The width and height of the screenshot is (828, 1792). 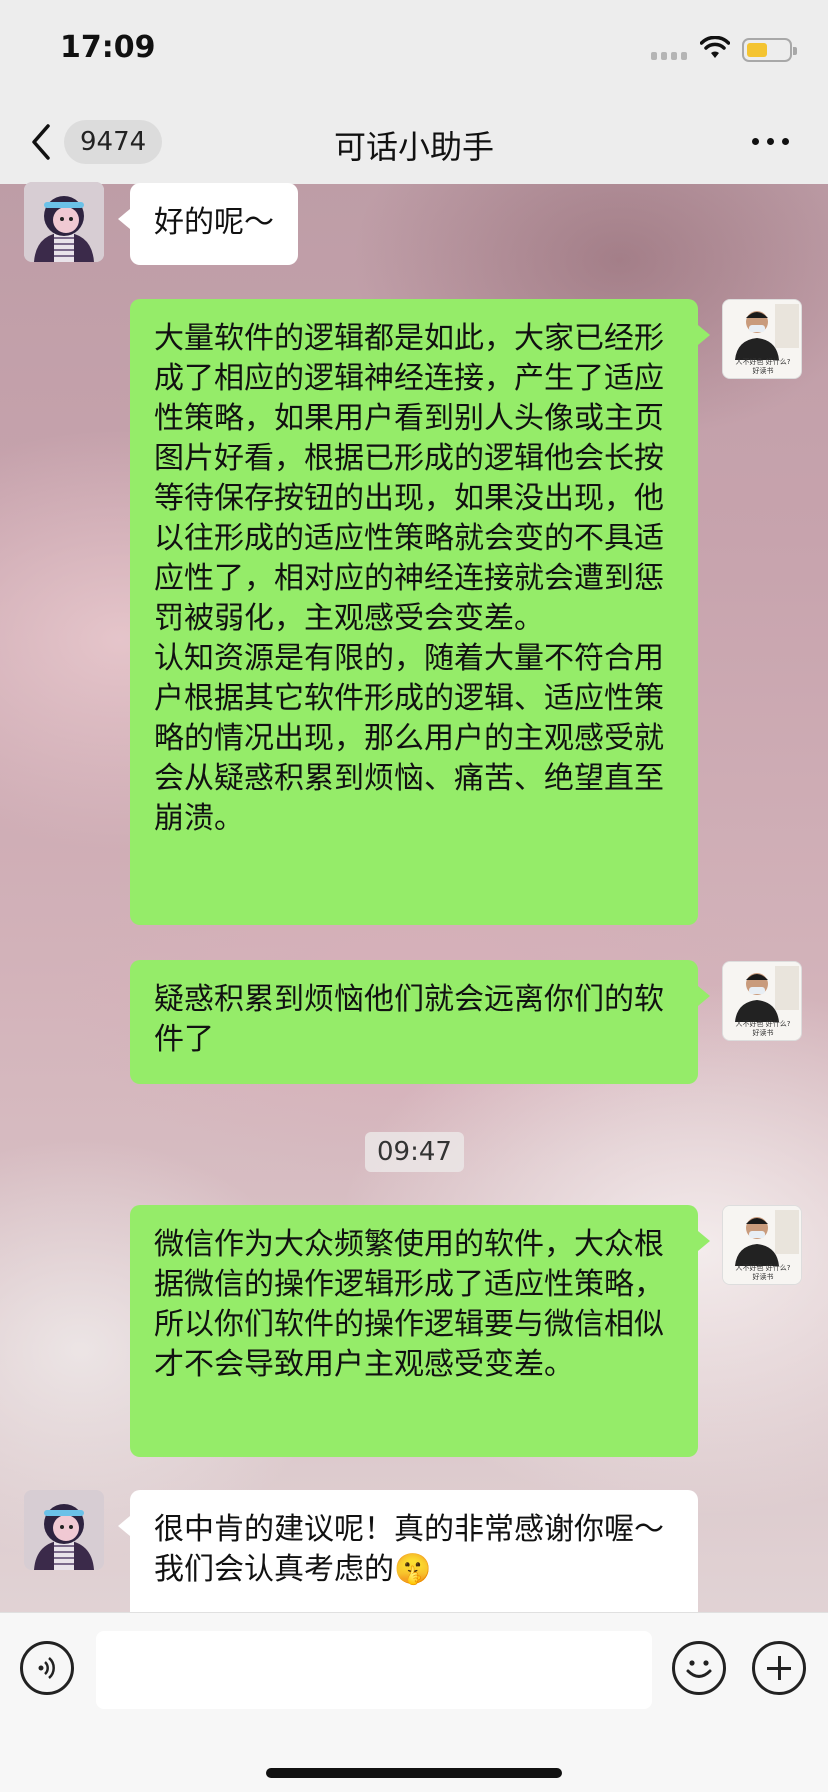 I want to click on message-bubble-bot: 很中肯的建议呢！真的非常感谢你喔～我们会认真考虑的🤫, so click(x=408, y=1551).